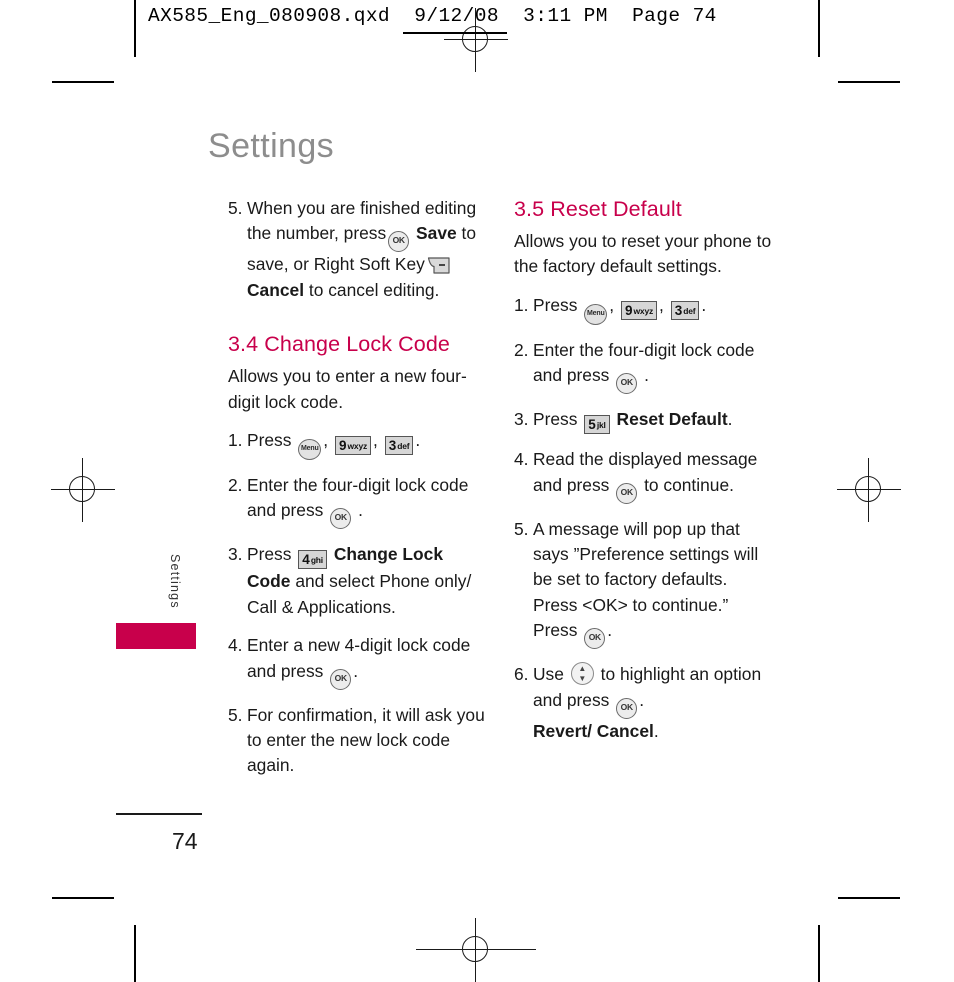  What do you see at coordinates (592, 425) in the screenshot?
I see `key-digit: 5` at bounding box center [592, 425].